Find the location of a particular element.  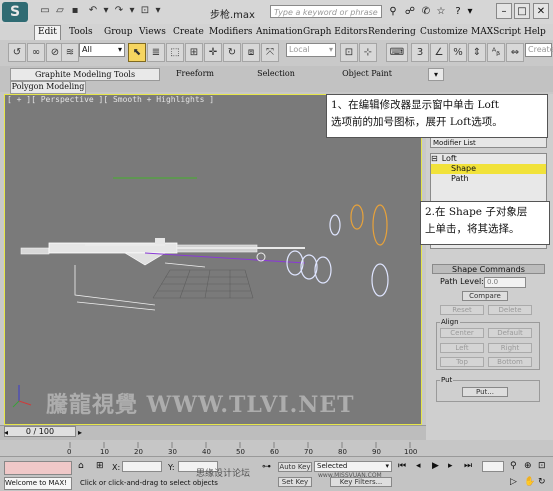

help-dropdown-icon: ▾ is located at coordinates (470, 11).